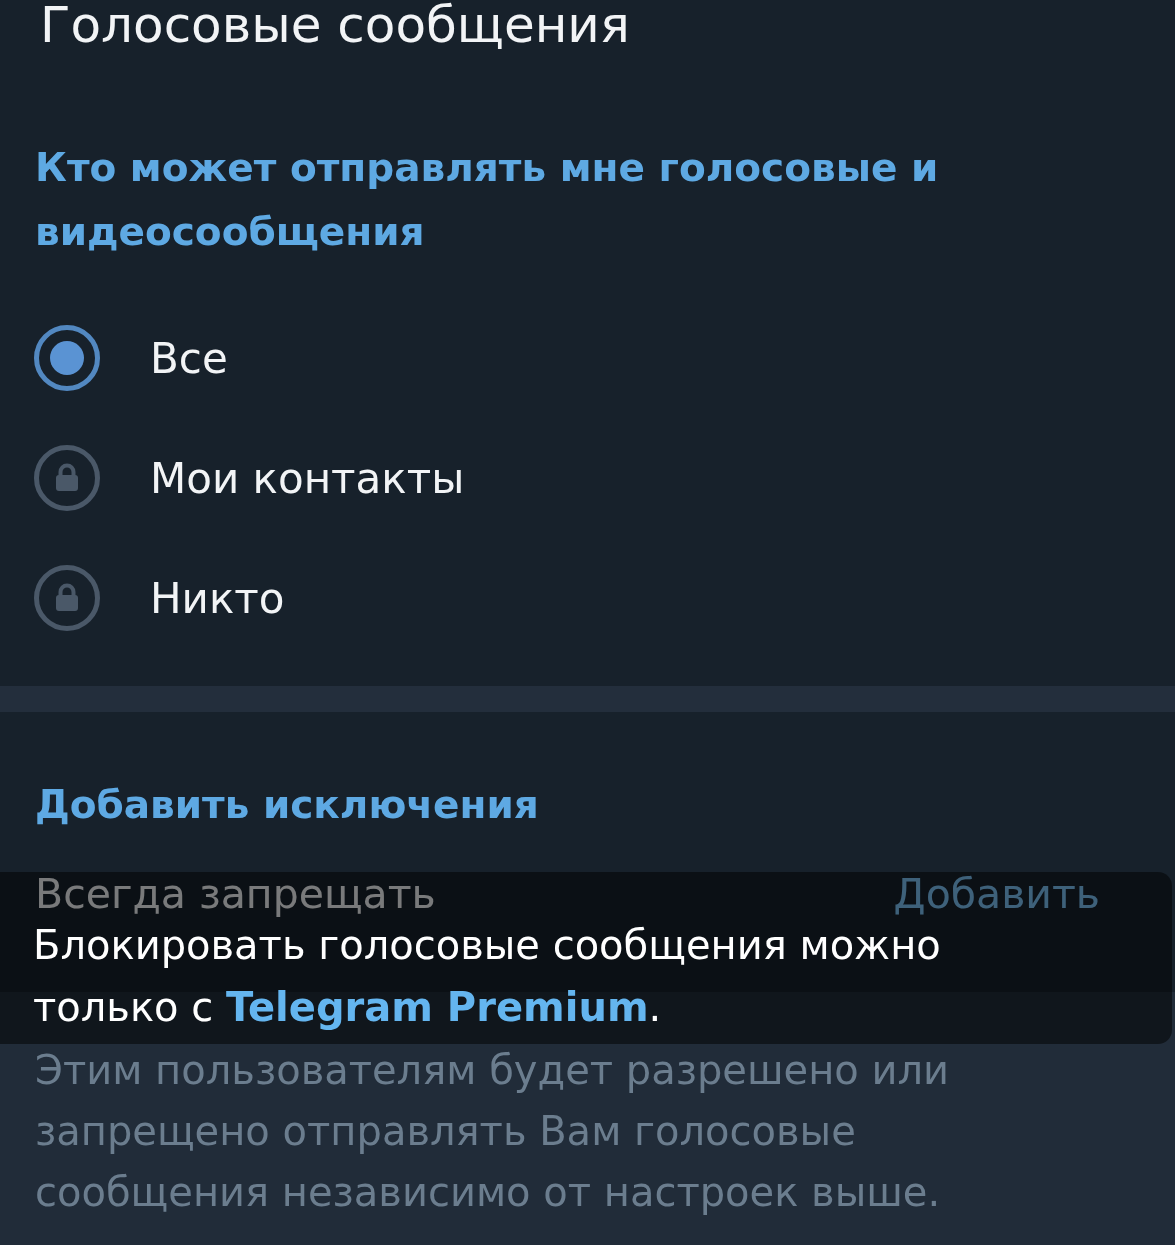 This screenshot has width=1175, height=1245. I want to click on page-title: Голосовые сообщения, so click(335, 25).